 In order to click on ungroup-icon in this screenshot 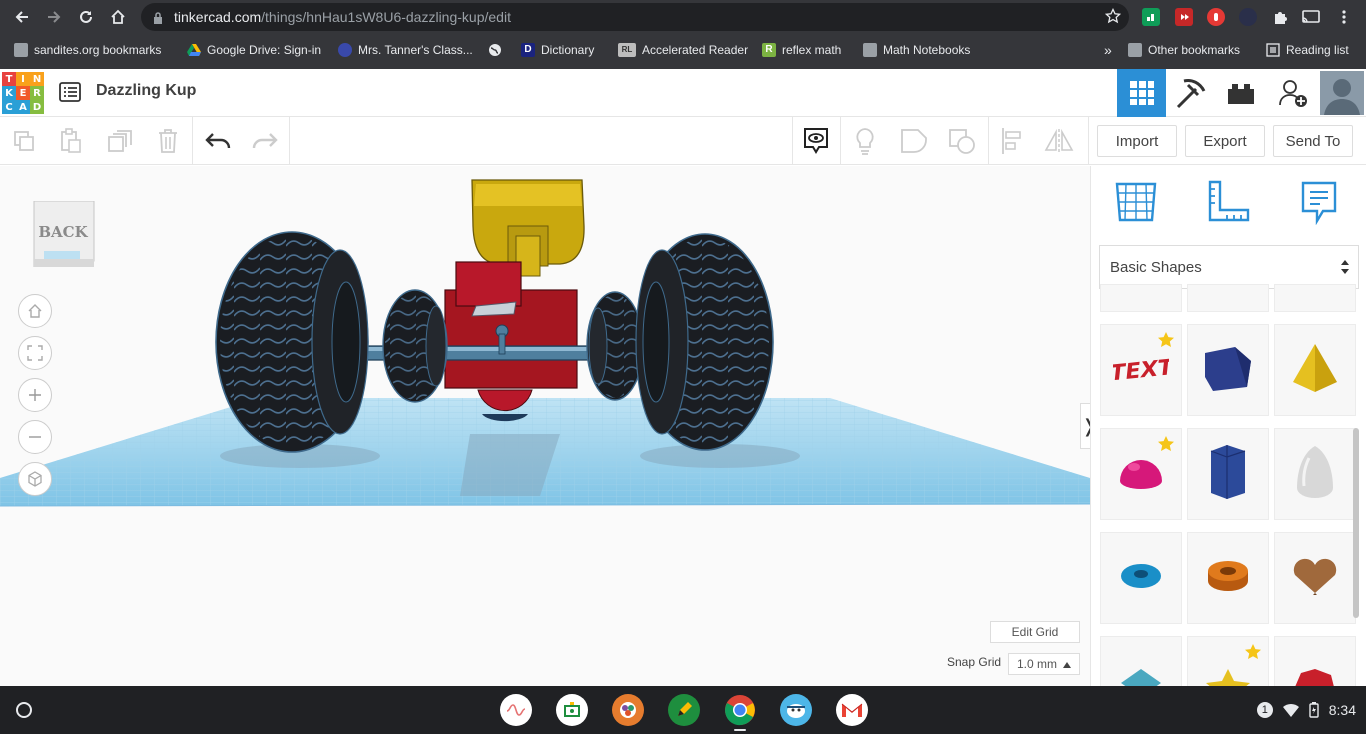, I will do `click(962, 141)`.